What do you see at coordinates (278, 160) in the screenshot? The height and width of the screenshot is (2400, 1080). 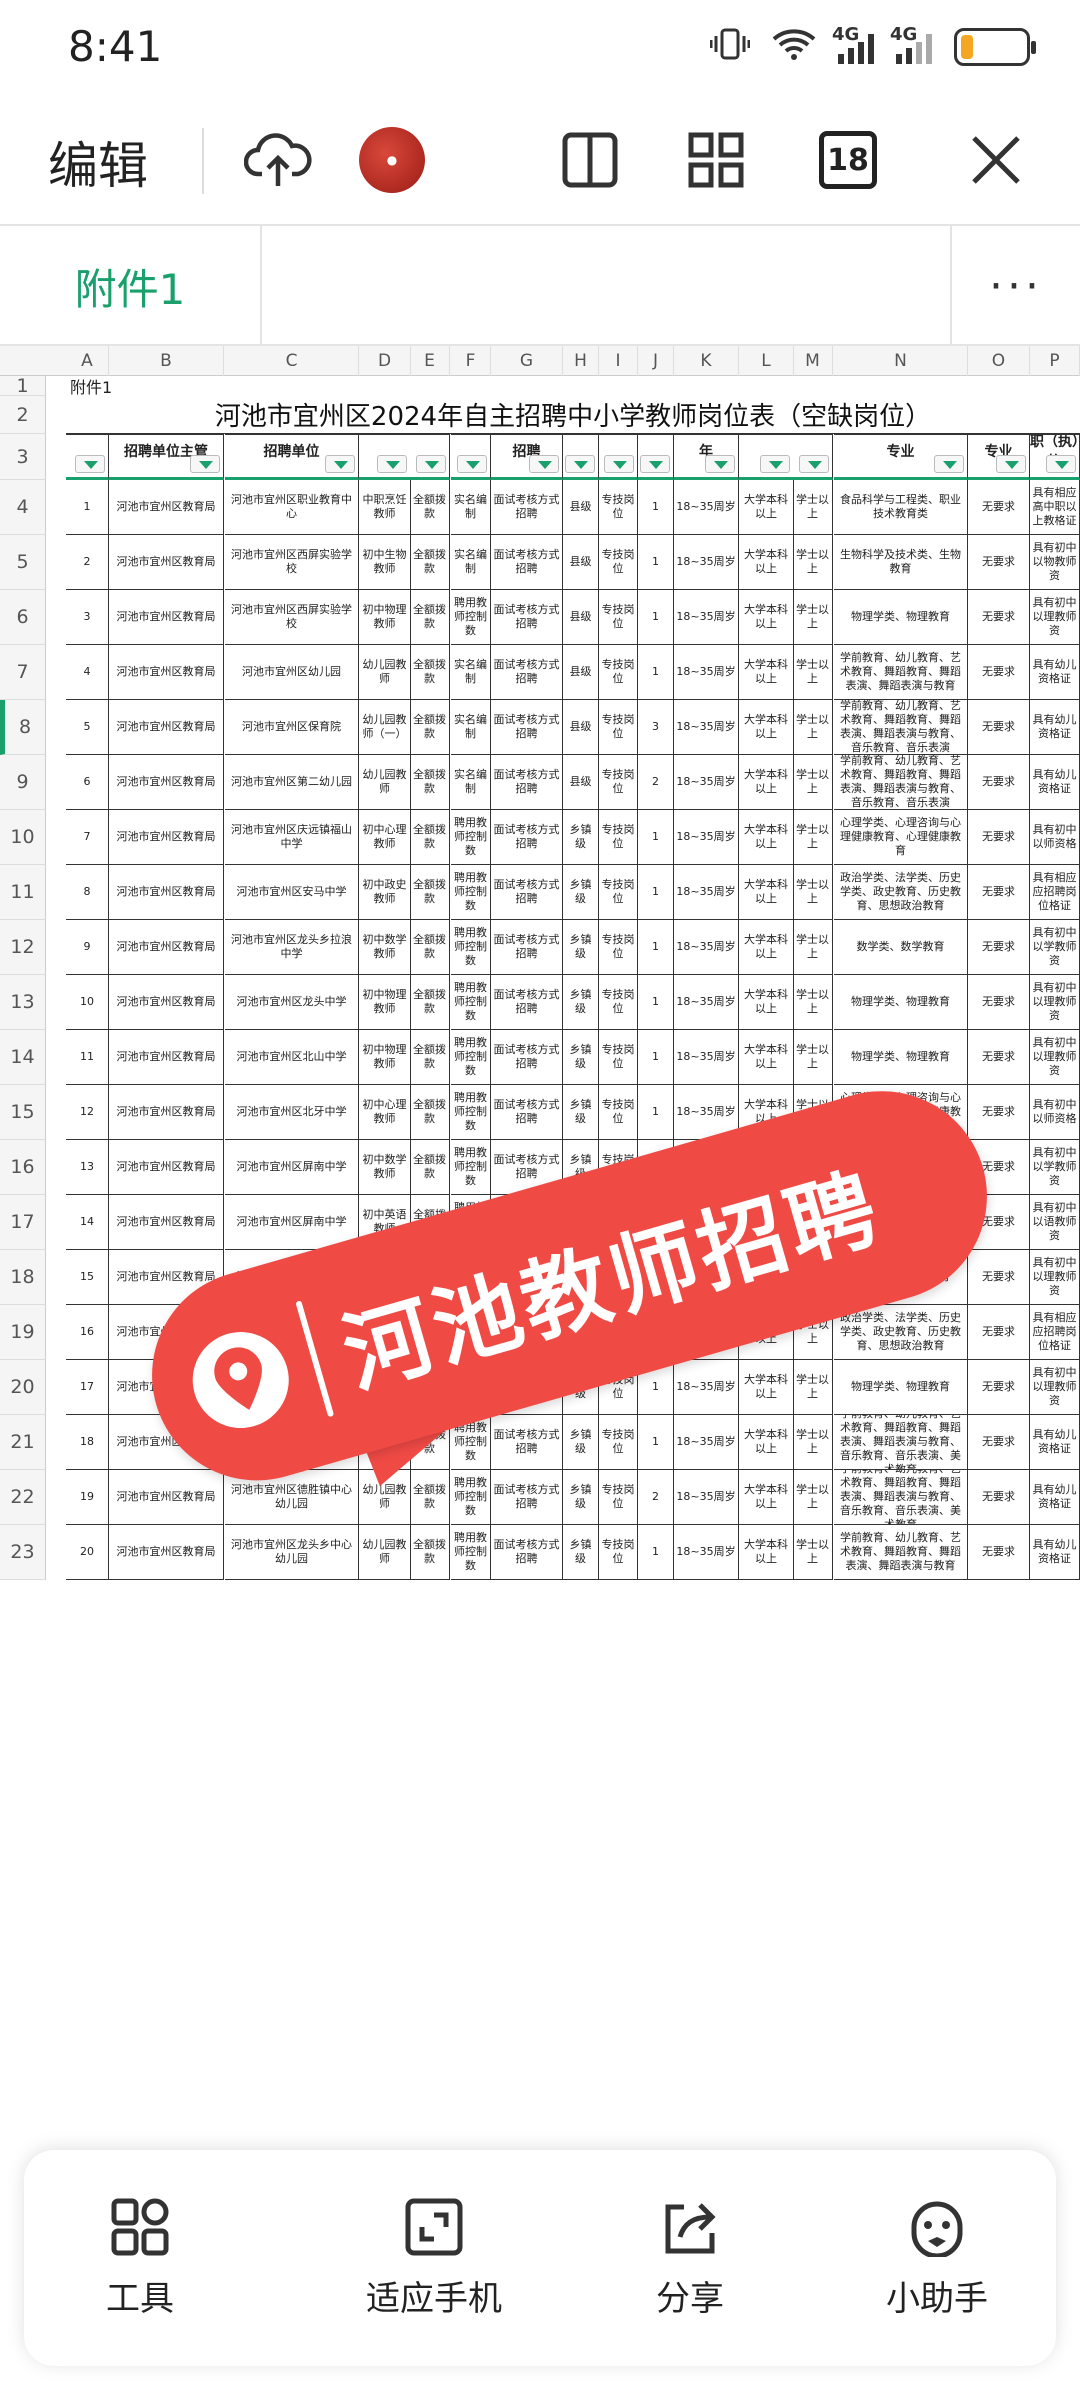 I see `cloud-upload-icon` at bounding box center [278, 160].